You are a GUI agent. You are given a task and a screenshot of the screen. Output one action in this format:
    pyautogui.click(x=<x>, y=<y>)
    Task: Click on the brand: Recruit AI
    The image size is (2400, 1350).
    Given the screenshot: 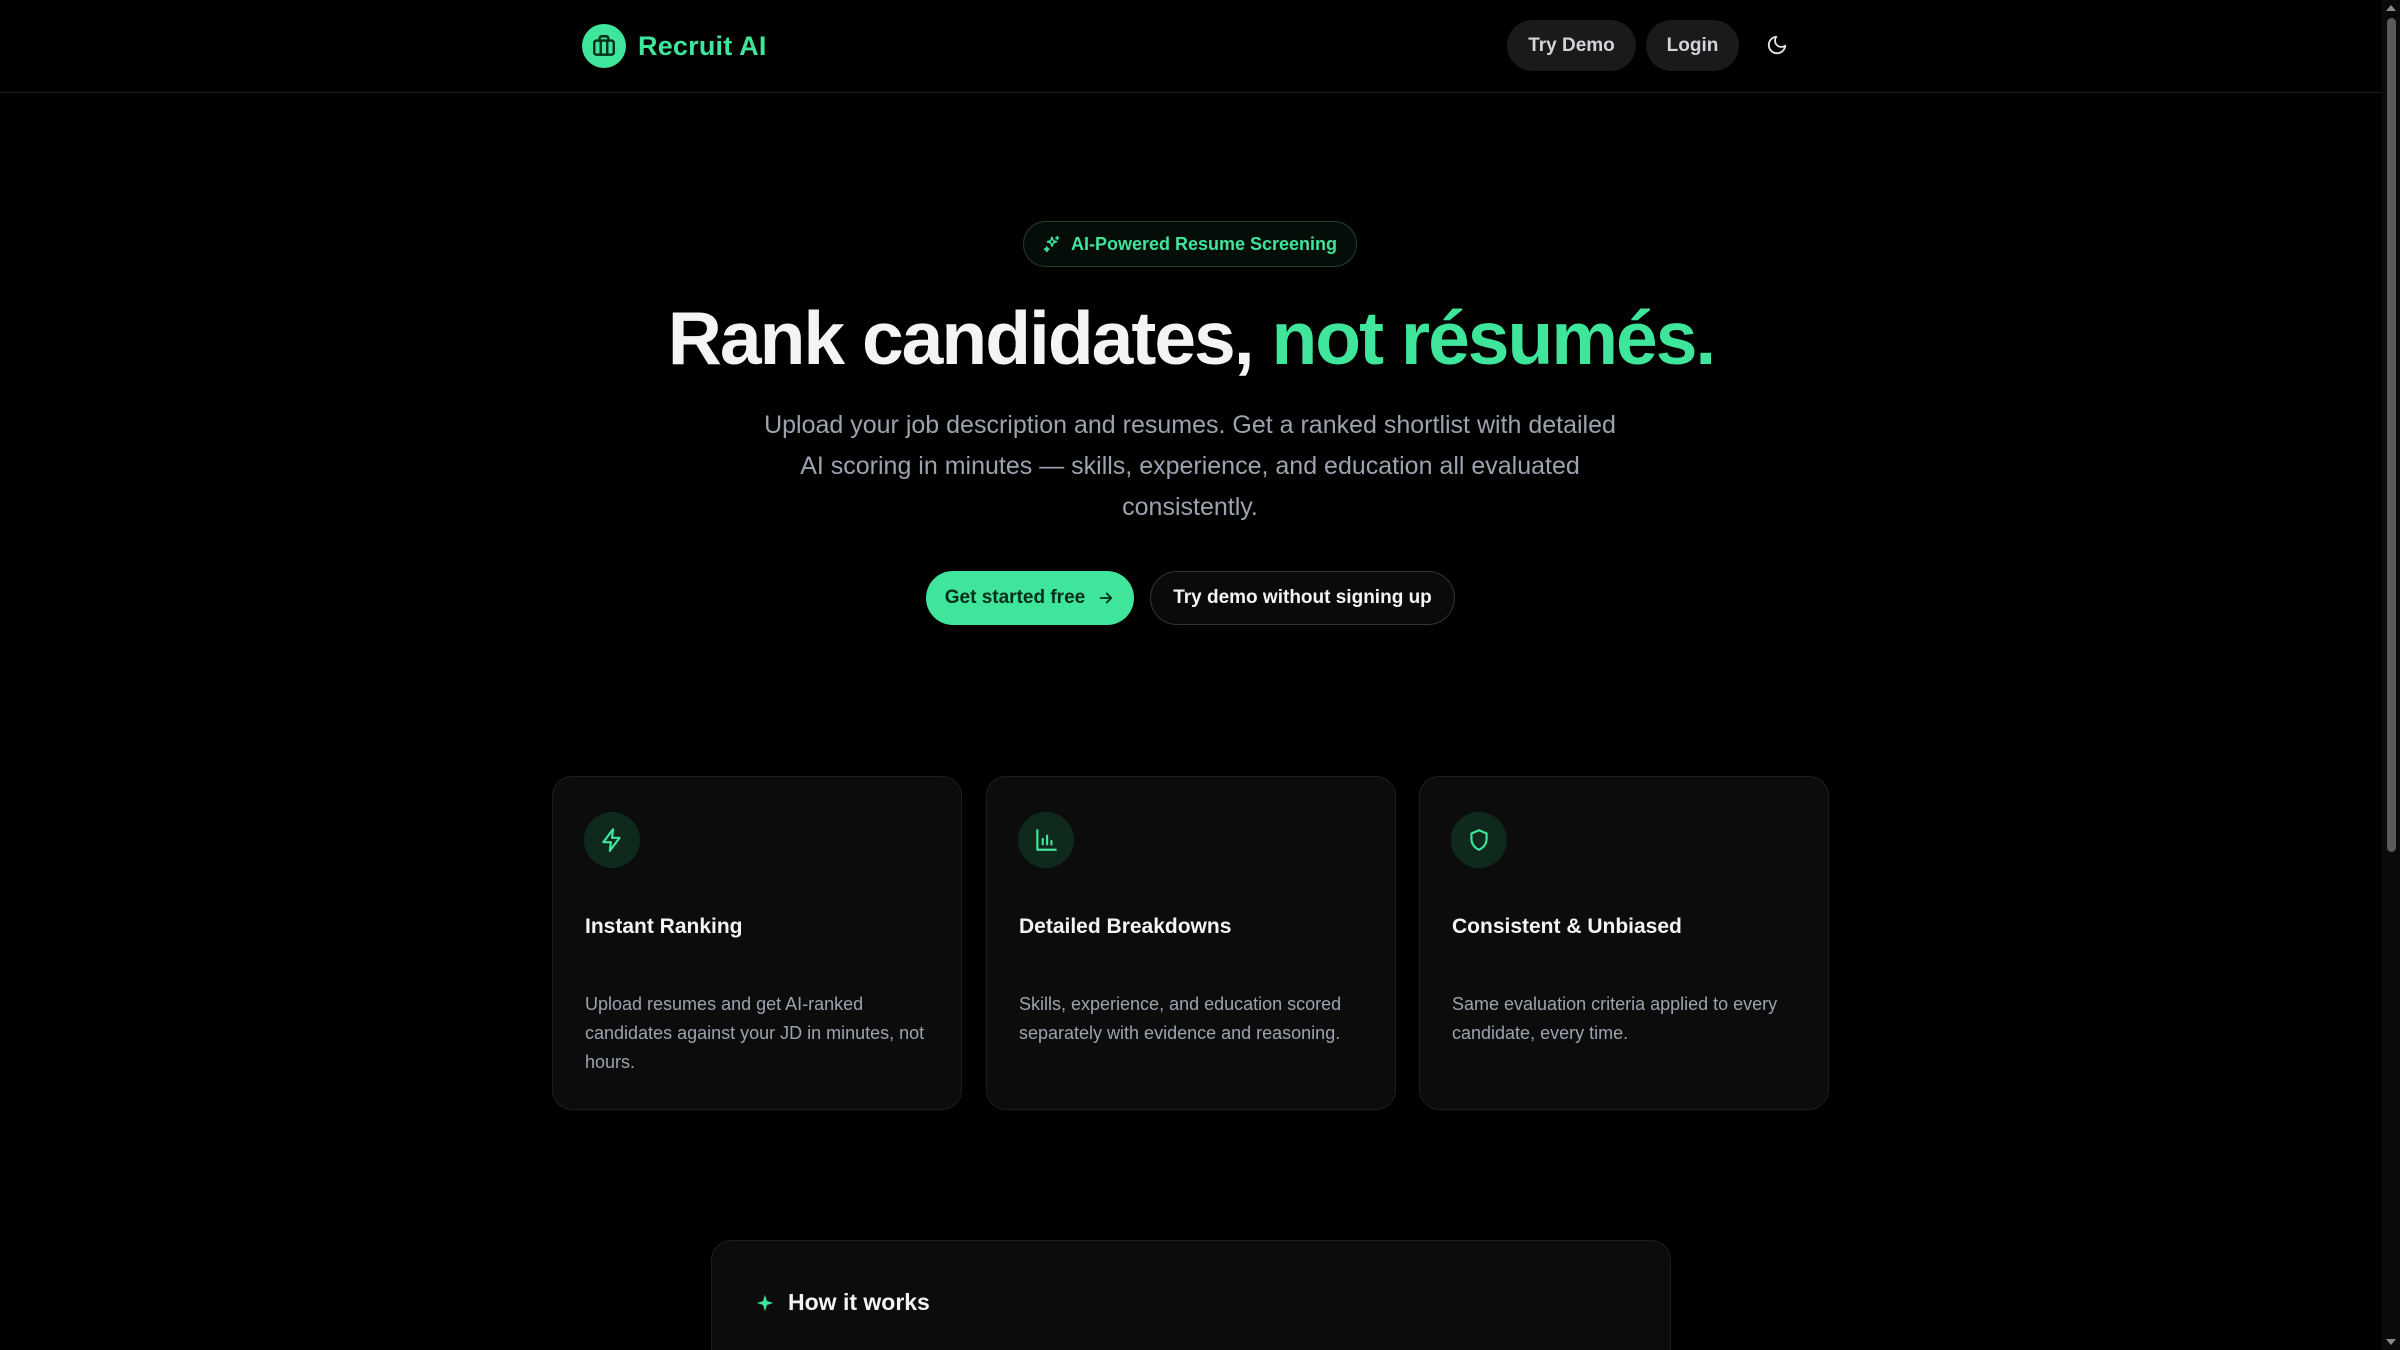 What is the action you would take?
    pyautogui.click(x=674, y=46)
    